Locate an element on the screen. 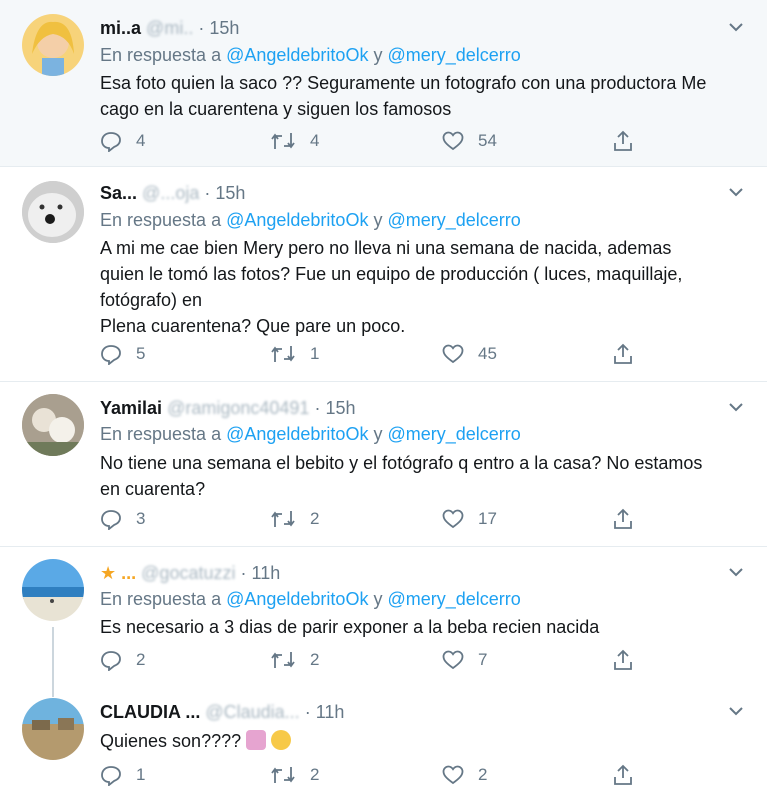 The image size is (767, 797). retweet-button: 4 is located at coordinates (294, 141).